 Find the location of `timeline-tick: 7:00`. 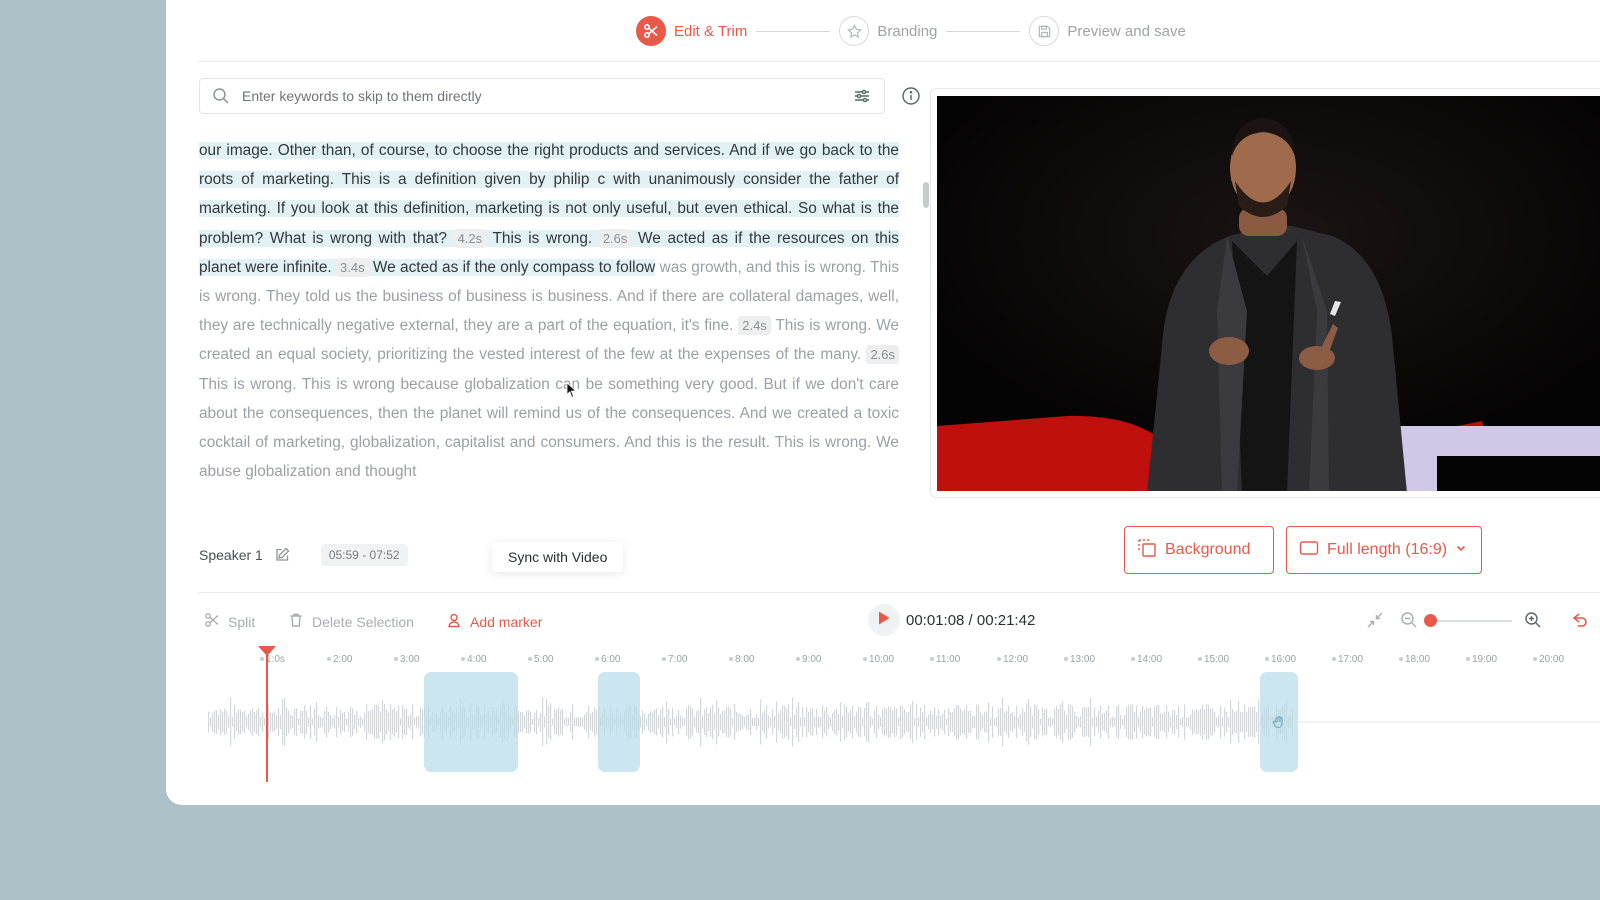

timeline-tick: 7:00 is located at coordinates (674, 659).